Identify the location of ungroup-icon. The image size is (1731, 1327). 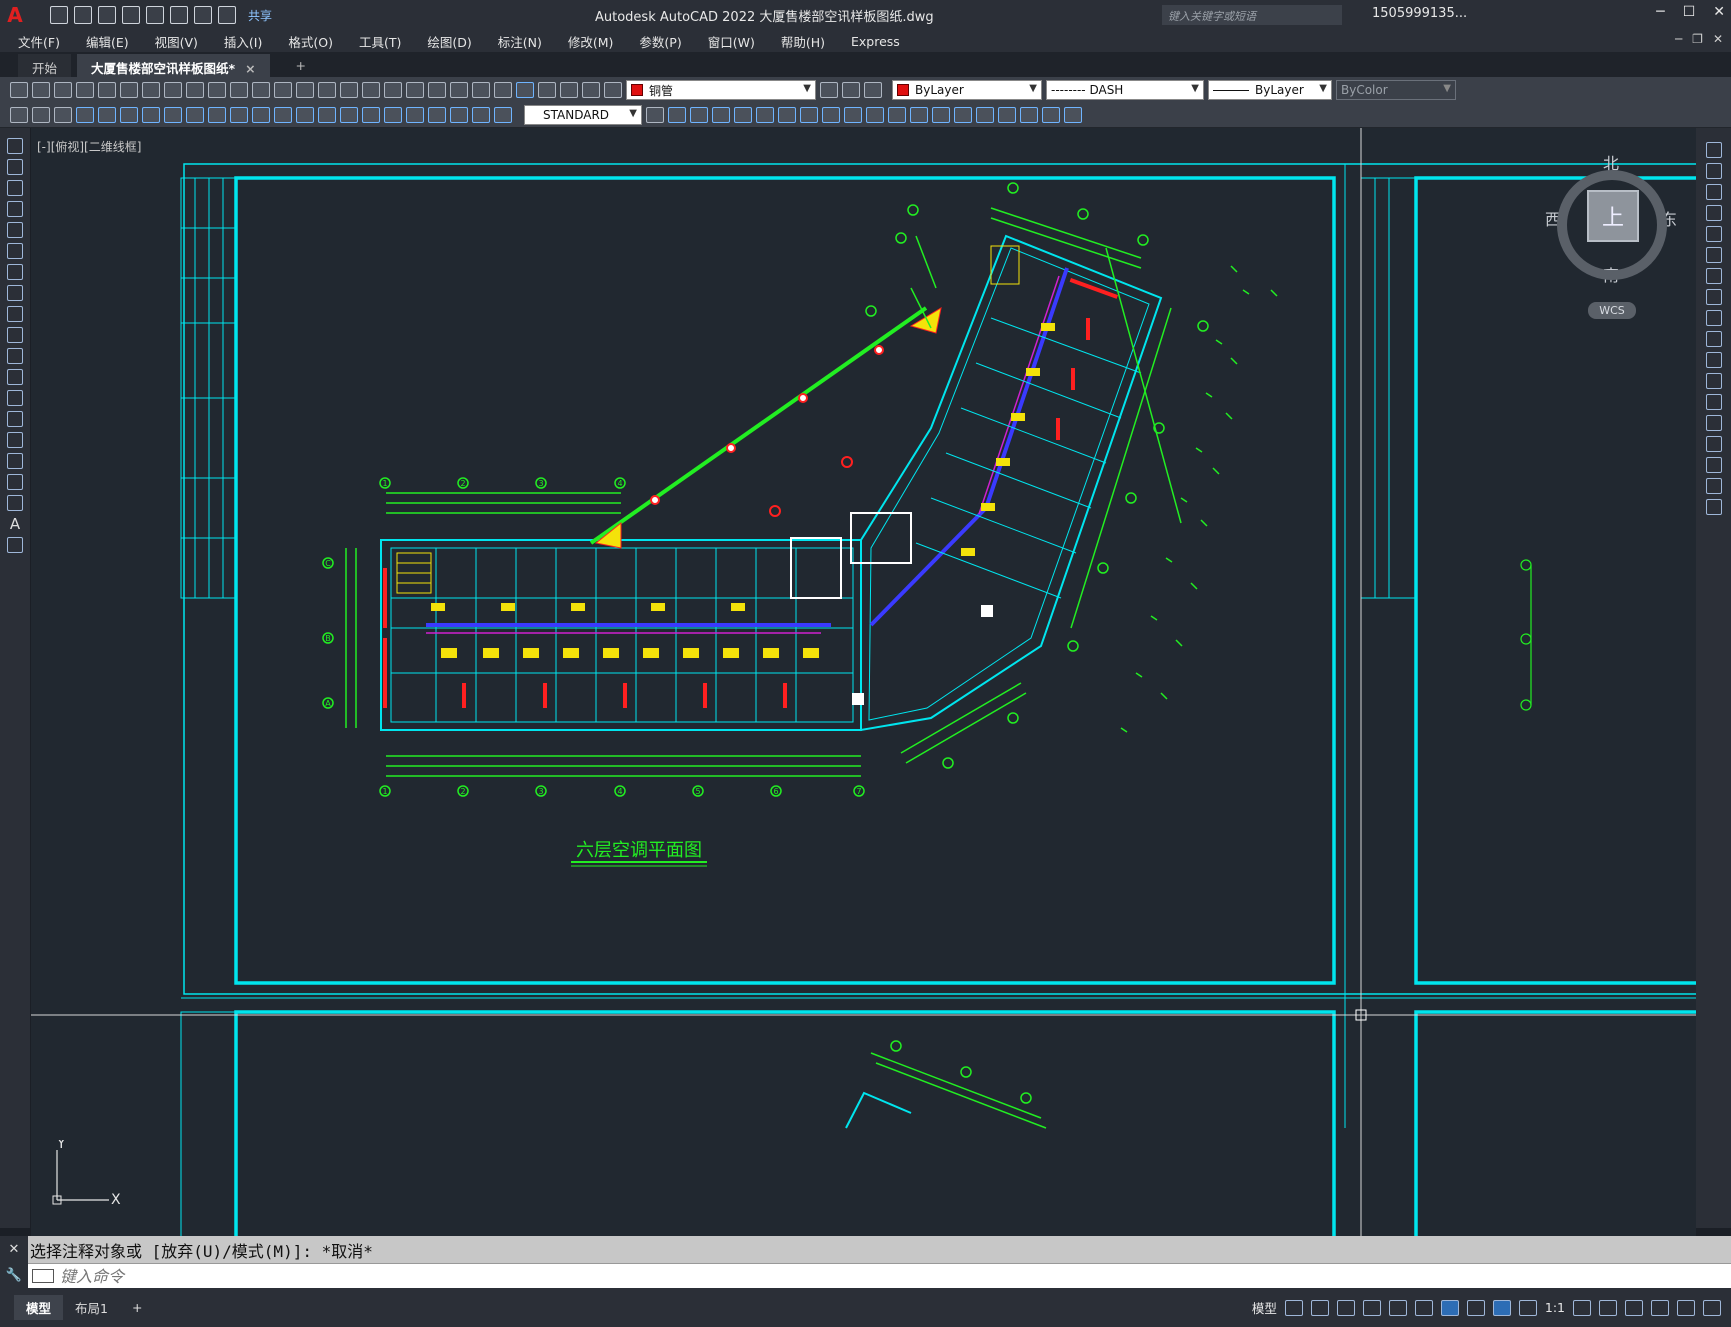
(1051, 115).